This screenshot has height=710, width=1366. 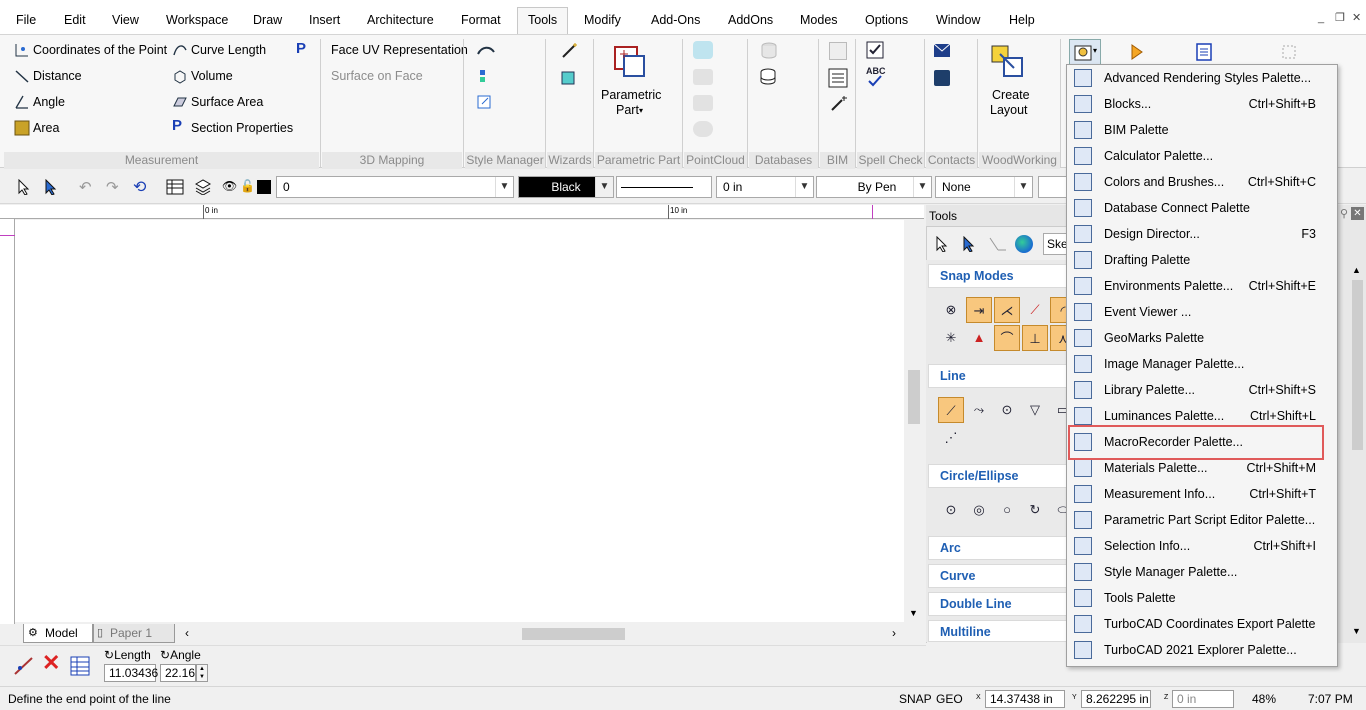 What do you see at coordinates (131, 673) in the screenshot?
I see `length-input: 11.03436` at bounding box center [131, 673].